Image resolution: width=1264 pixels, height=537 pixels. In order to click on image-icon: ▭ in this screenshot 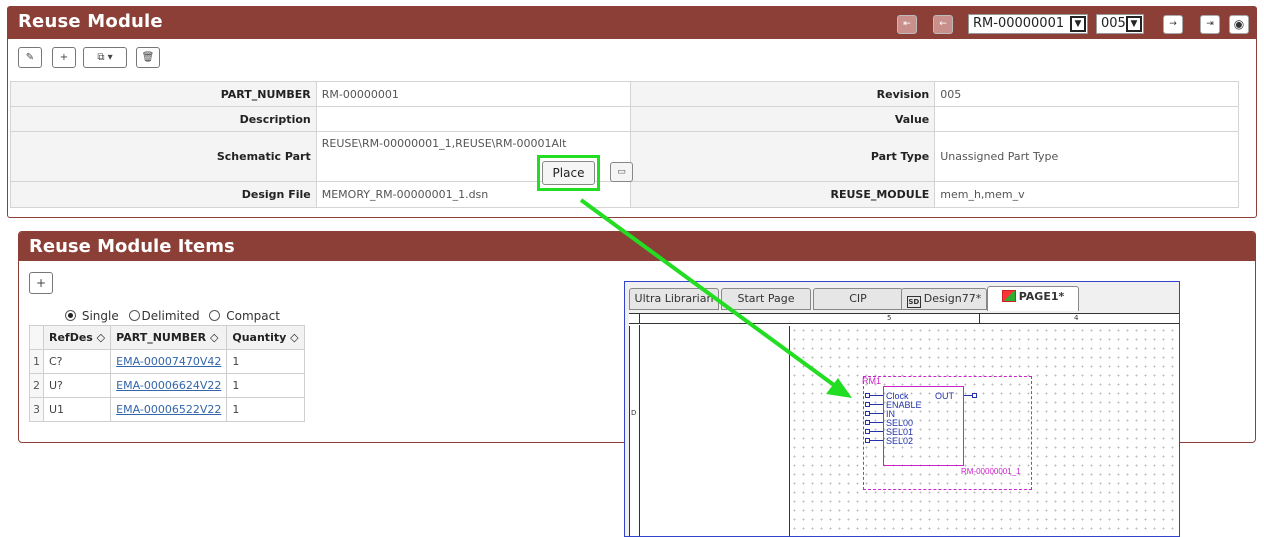, I will do `click(621, 172)`.